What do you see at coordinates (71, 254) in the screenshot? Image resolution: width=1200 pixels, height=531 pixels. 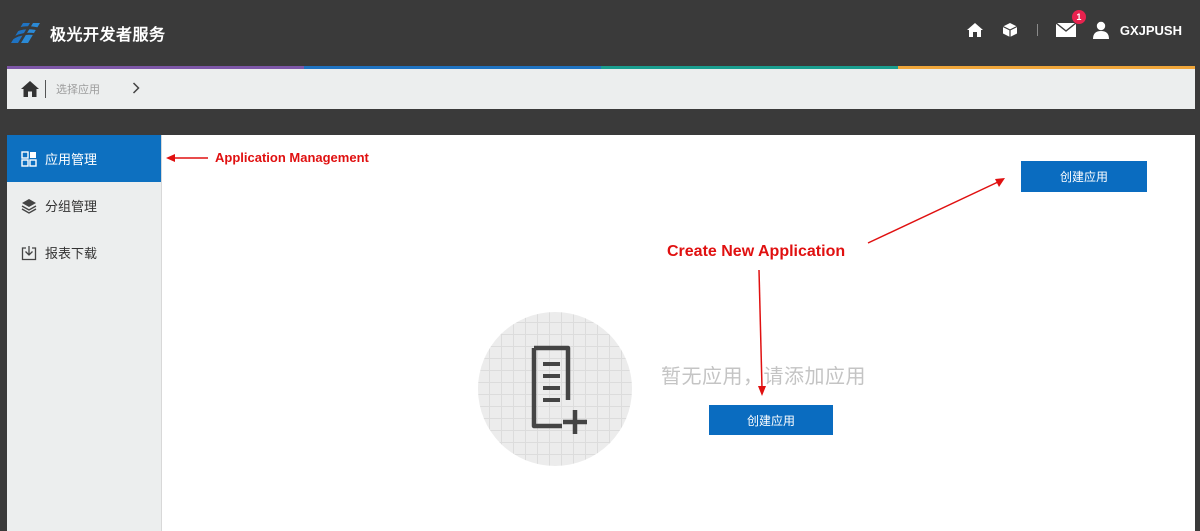 I see `sidebar-item-label: 报表下载` at bounding box center [71, 254].